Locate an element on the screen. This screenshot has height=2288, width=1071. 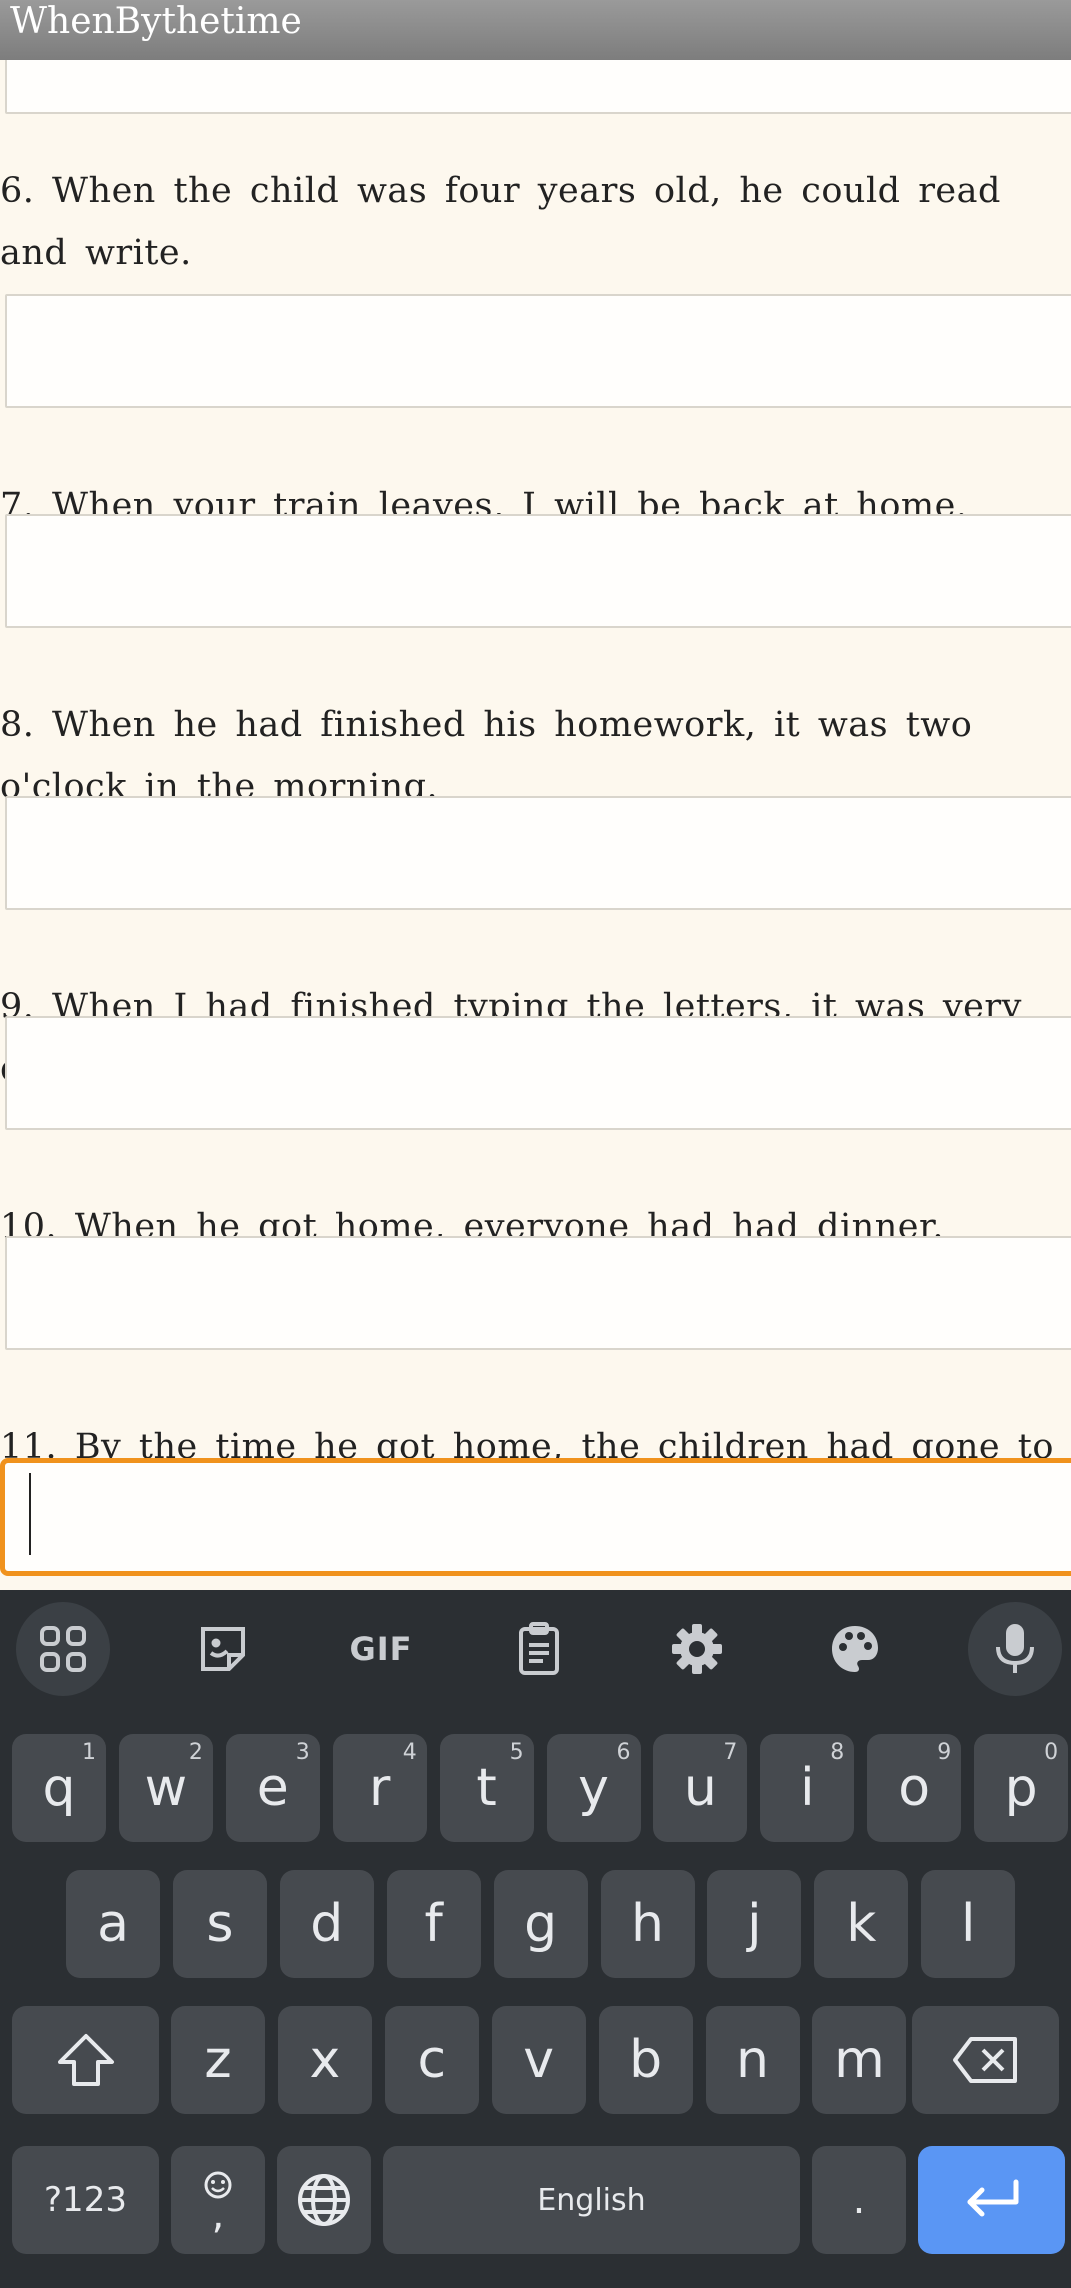
mic-icon is located at coordinates (1015, 1649).